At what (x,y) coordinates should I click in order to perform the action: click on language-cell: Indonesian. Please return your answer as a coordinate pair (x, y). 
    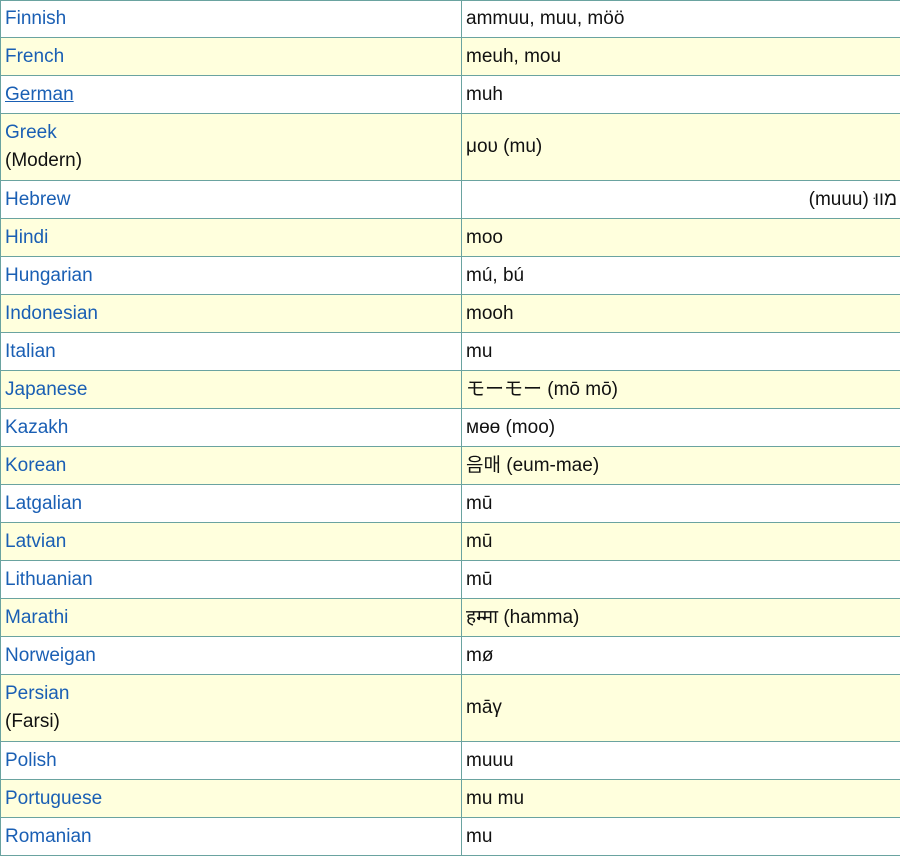
    Looking at the image, I should click on (231, 314).